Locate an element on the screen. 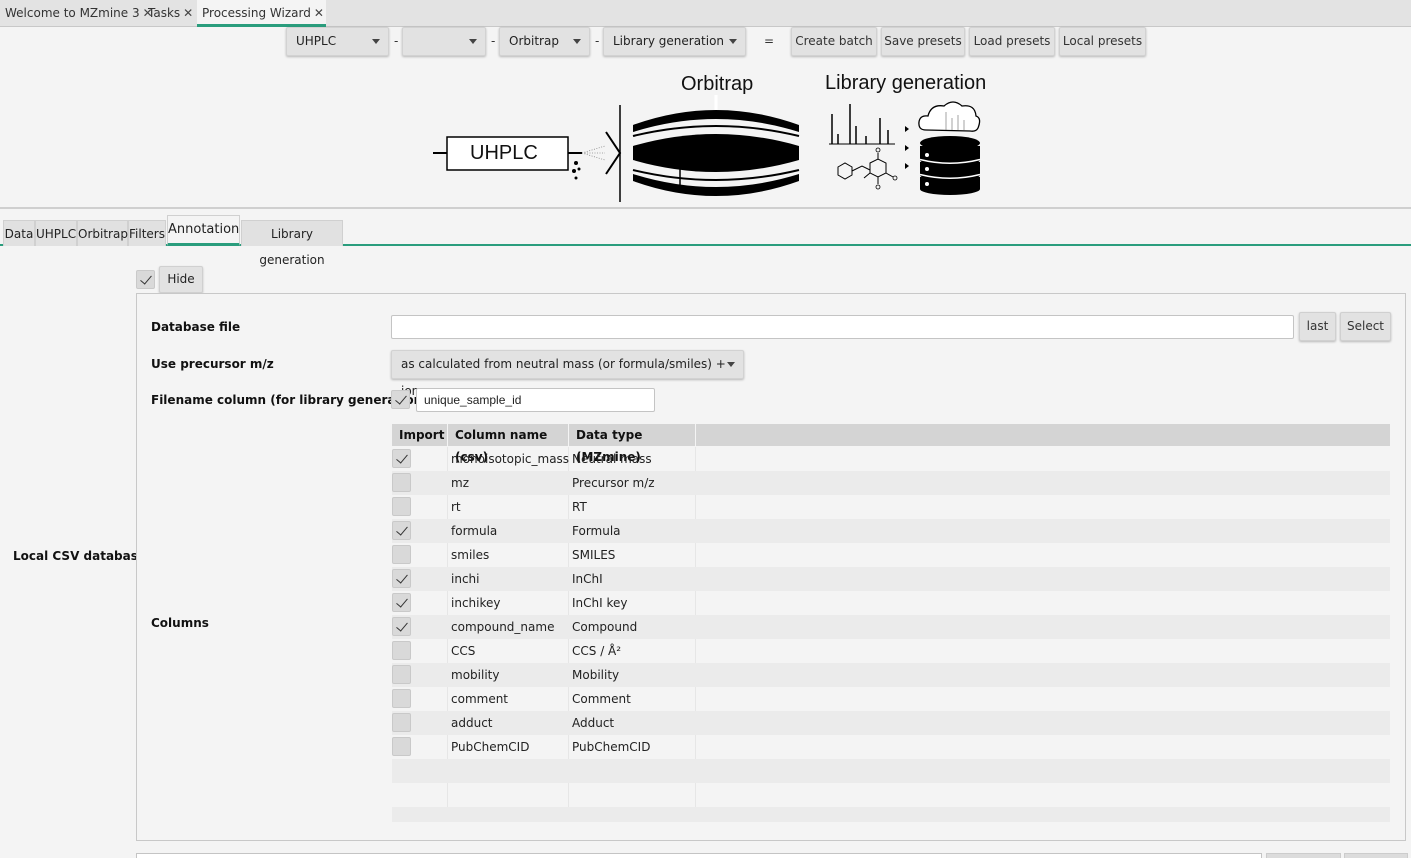  column-name-cell: mz is located at coordinates (460, 483).